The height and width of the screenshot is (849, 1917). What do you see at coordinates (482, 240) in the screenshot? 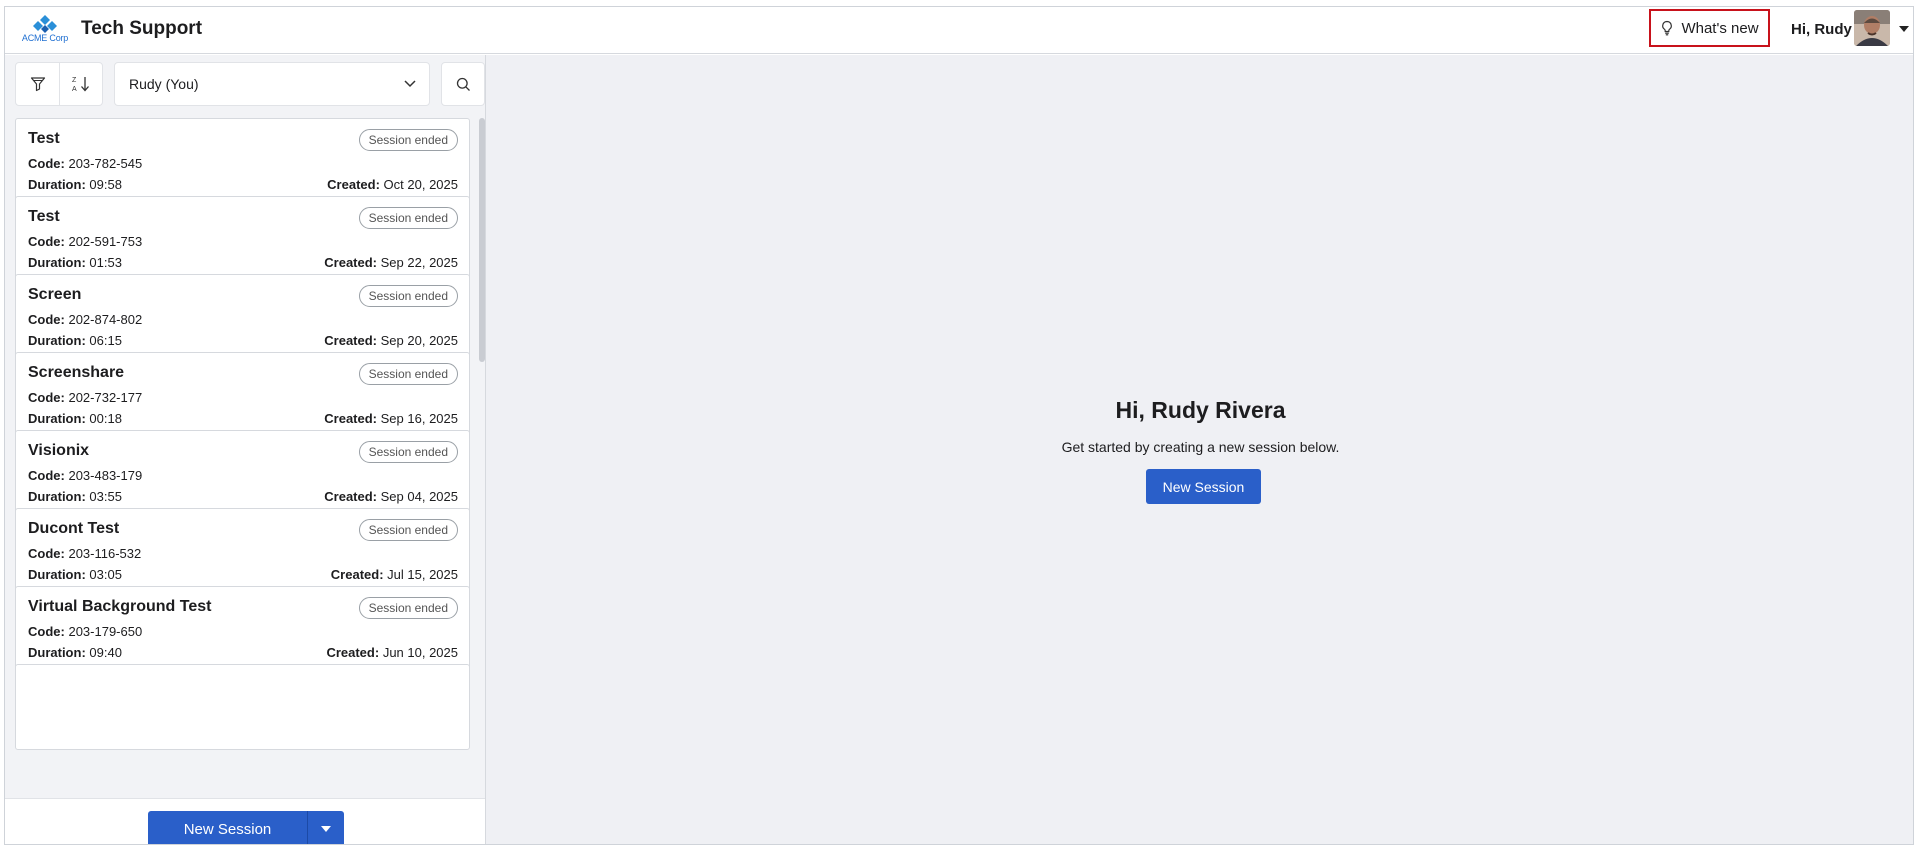
I see `session-list-scrollbar` at bounding box center [482, 240].